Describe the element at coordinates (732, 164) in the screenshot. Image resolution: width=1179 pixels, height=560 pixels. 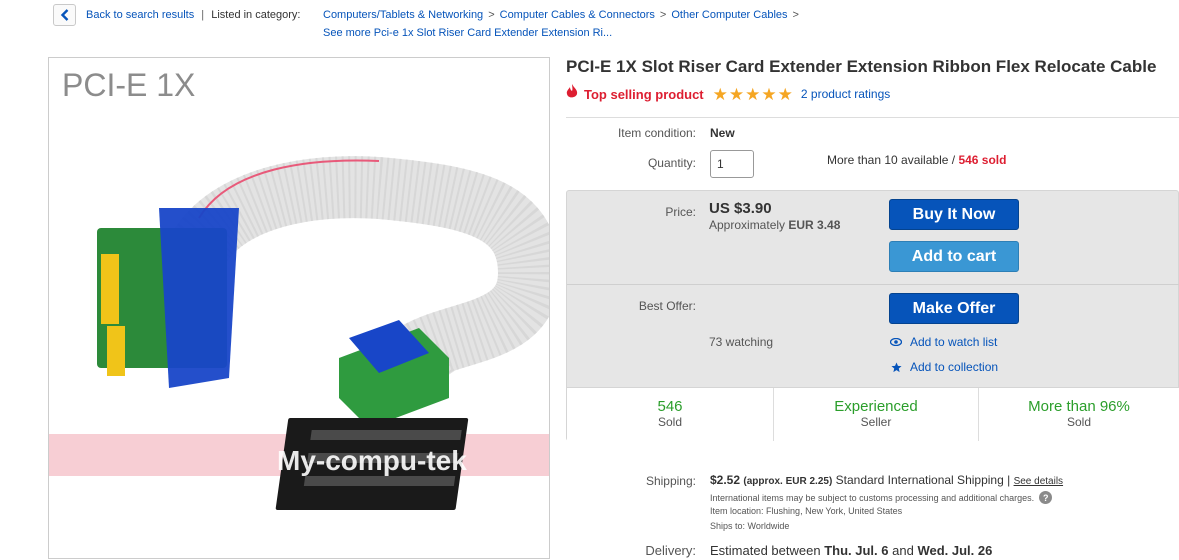
I see `quantity-input` at that location.